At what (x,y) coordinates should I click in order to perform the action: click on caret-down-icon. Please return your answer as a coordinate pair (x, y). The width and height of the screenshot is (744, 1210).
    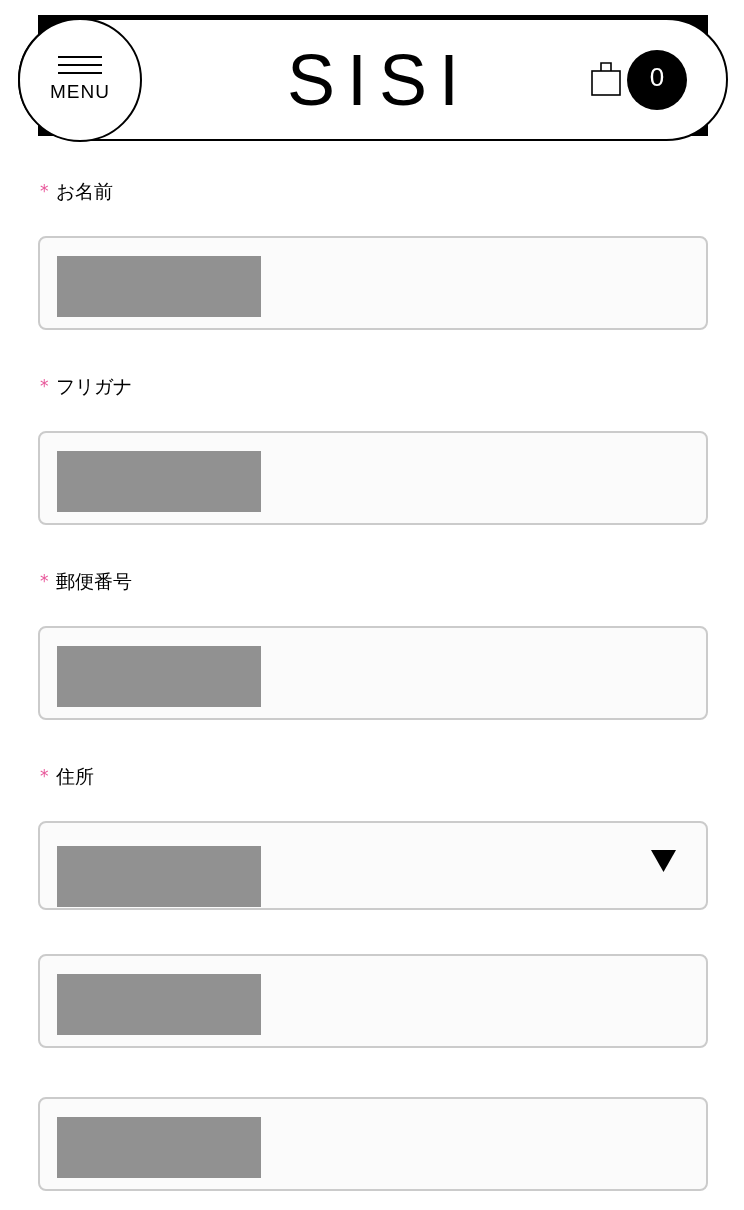
    Looking at the image, I should click on (663, 861).